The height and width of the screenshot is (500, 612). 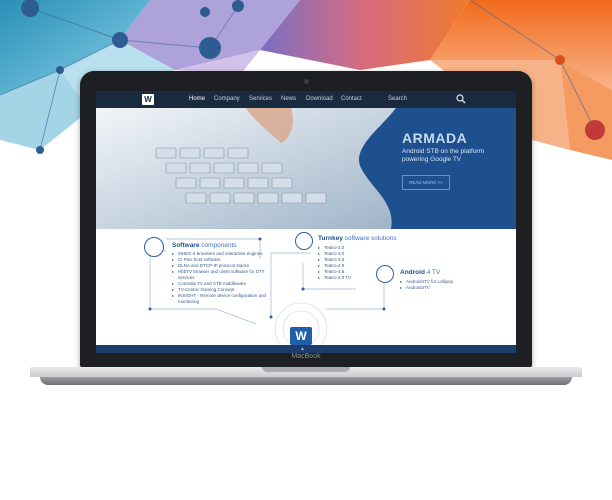 I want to click on chevron-up-icon: ▲, so click(x=302, y=349).